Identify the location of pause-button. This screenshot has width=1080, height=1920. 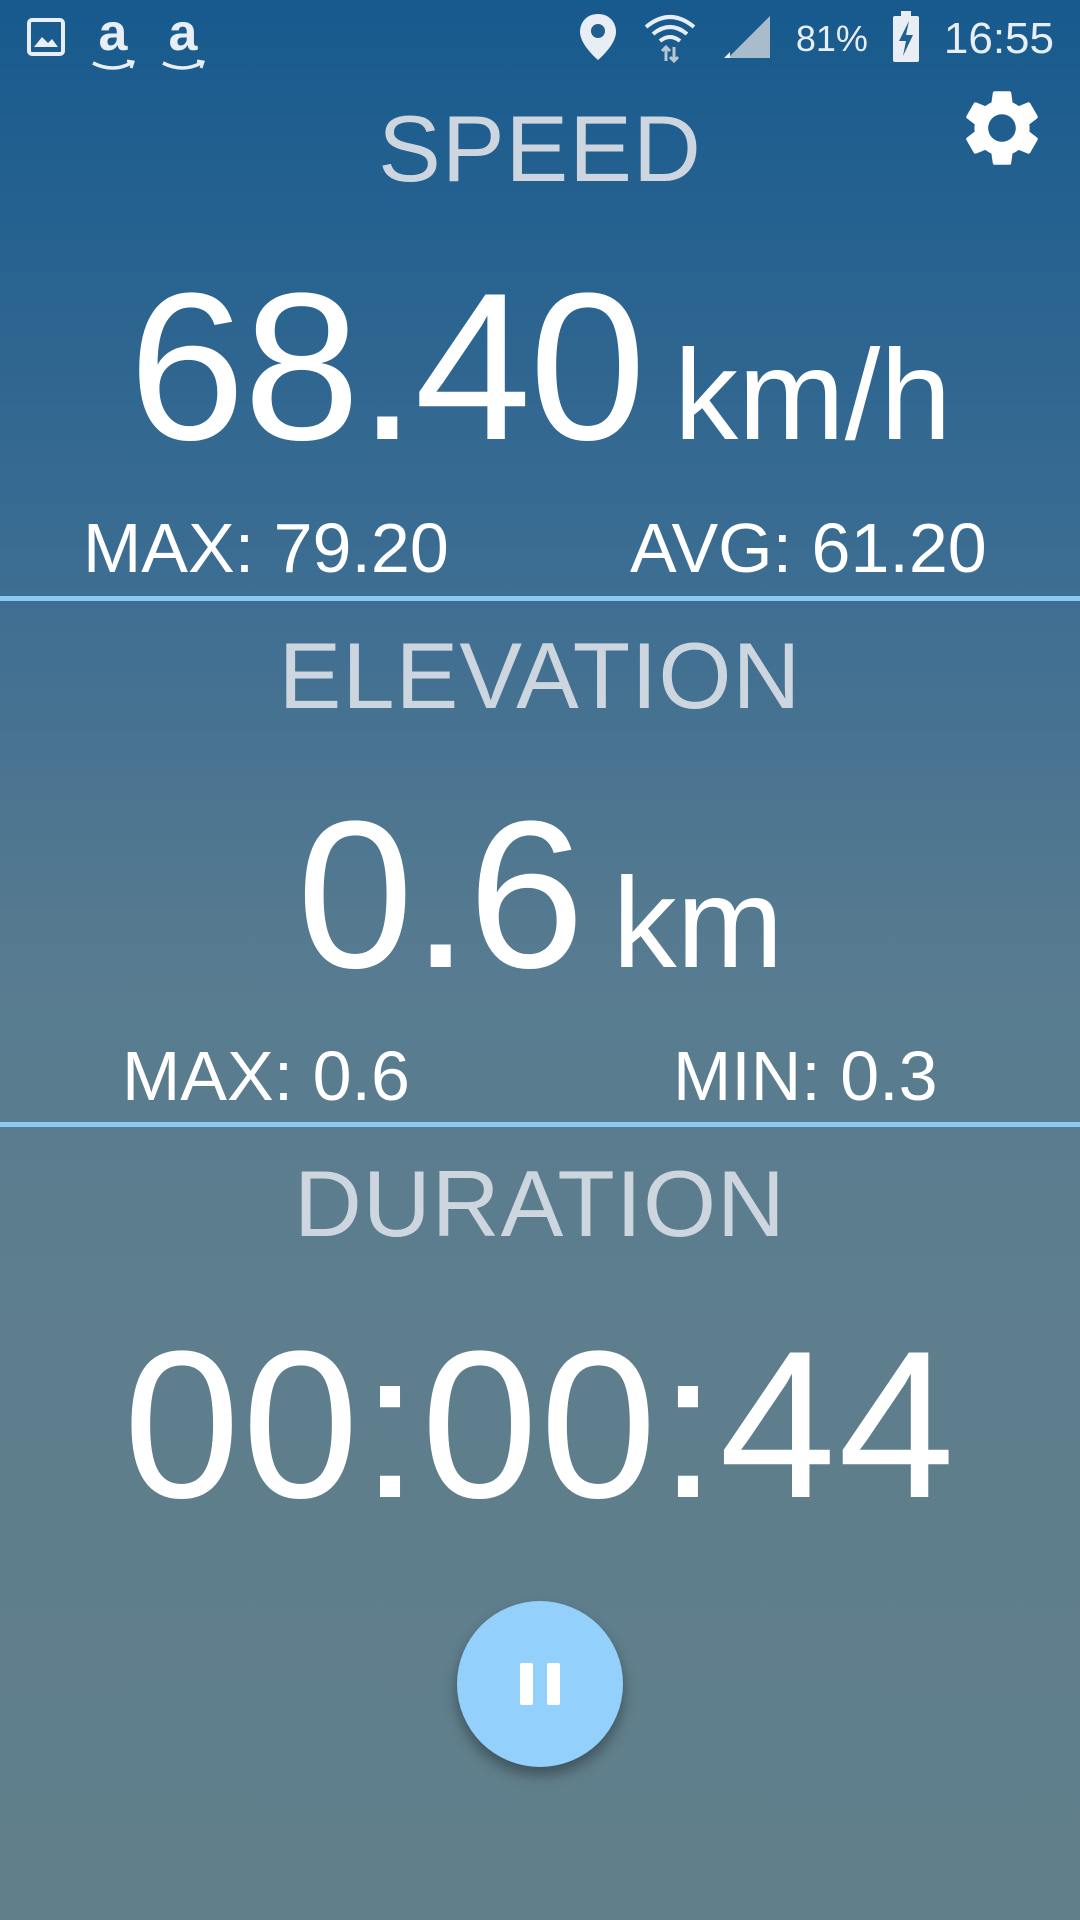
(540, 1684).